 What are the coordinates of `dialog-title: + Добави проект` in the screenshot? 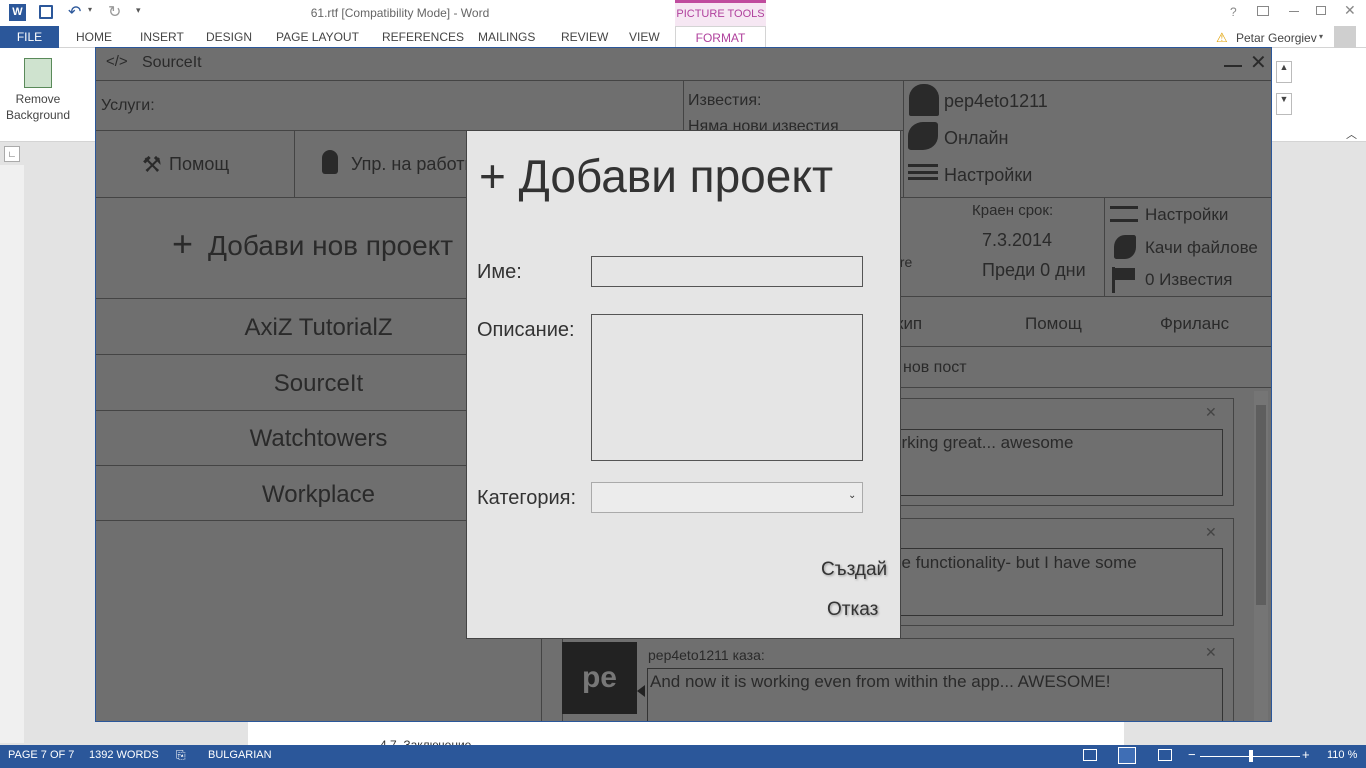 It's located at (656, 176).